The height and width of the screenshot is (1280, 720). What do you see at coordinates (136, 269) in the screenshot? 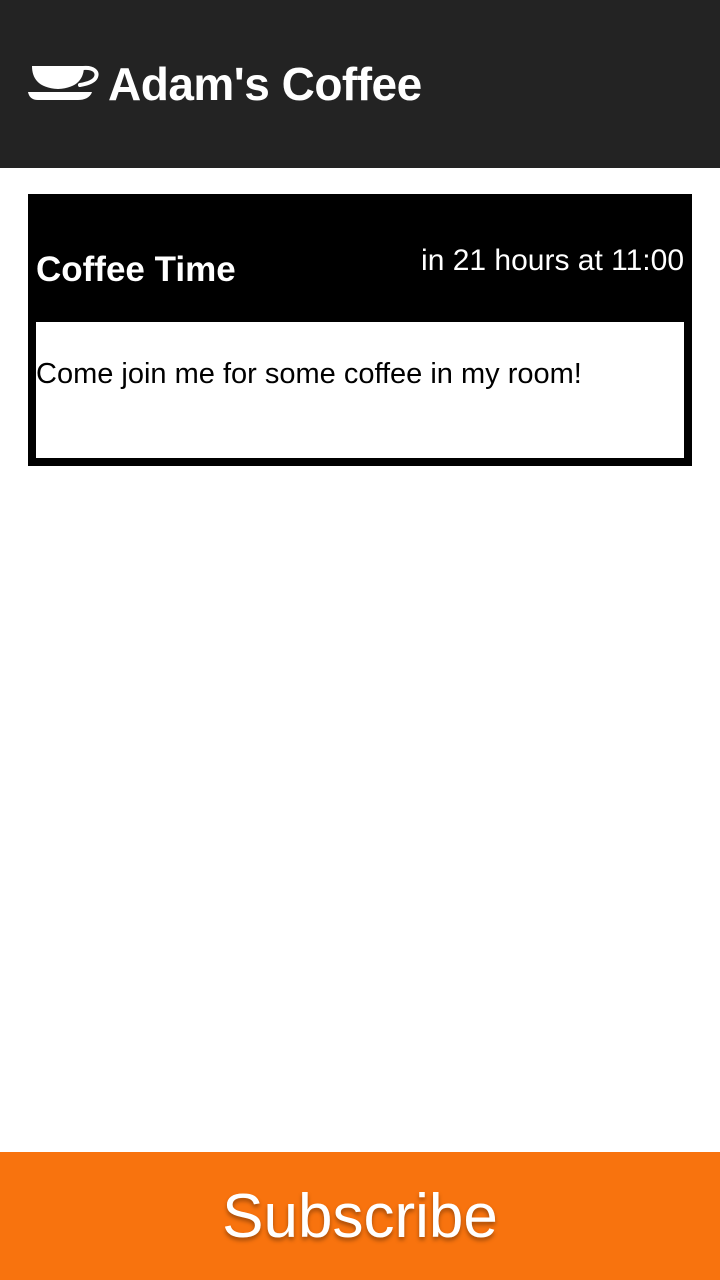
I see `event-title: Coffee Time` at bounding box center [136, 269].